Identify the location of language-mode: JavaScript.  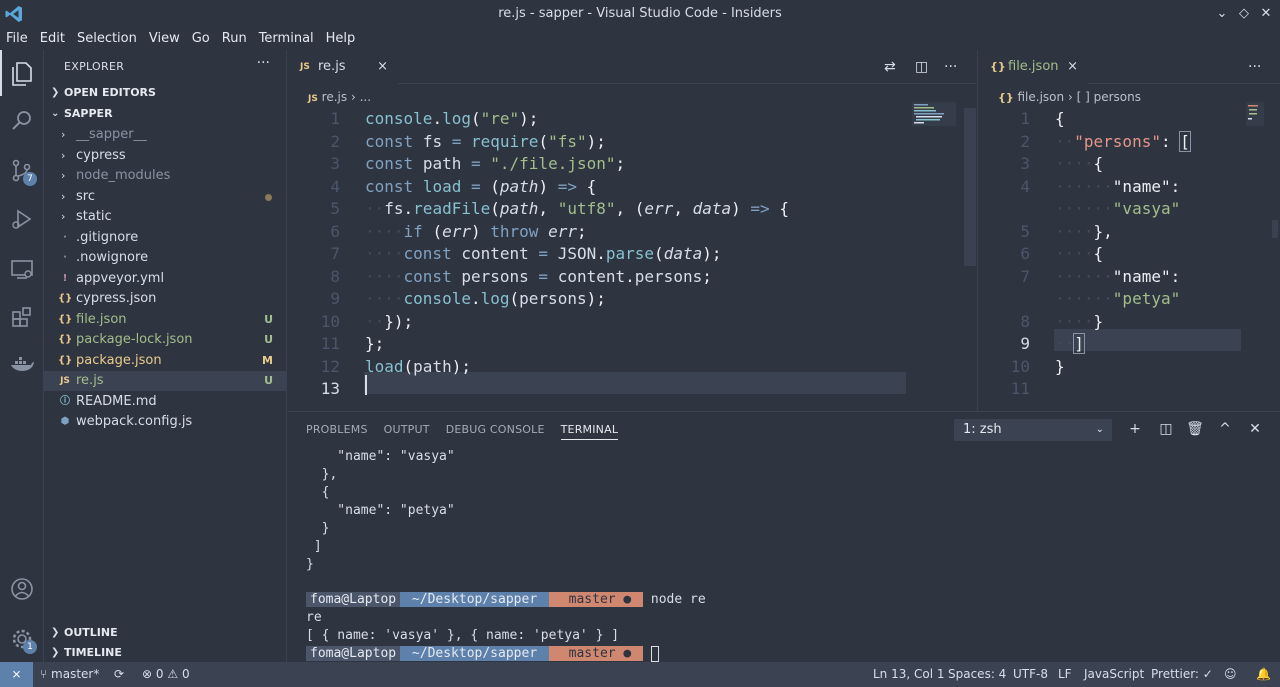
(1114, 674).